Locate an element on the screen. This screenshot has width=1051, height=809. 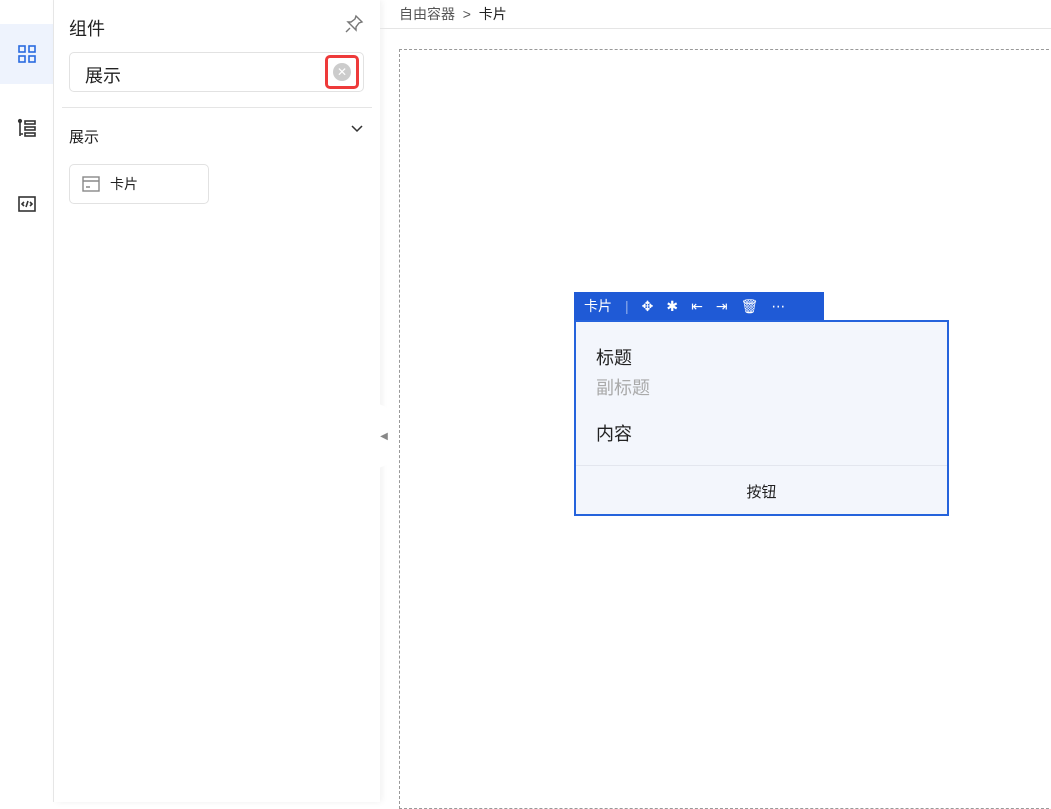
tree-list-icon is located at coordinates (26, 127).